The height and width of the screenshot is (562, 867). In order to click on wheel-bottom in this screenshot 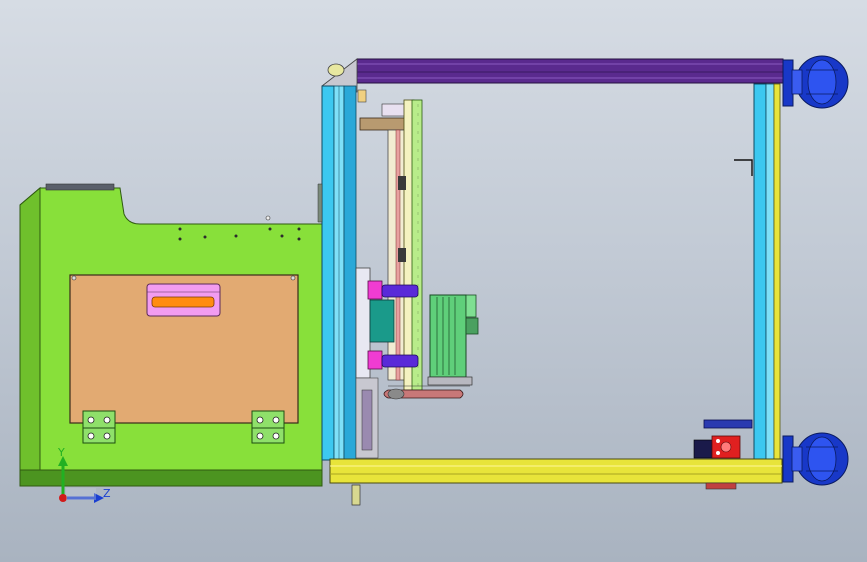, I will do `click(815, 459)`.